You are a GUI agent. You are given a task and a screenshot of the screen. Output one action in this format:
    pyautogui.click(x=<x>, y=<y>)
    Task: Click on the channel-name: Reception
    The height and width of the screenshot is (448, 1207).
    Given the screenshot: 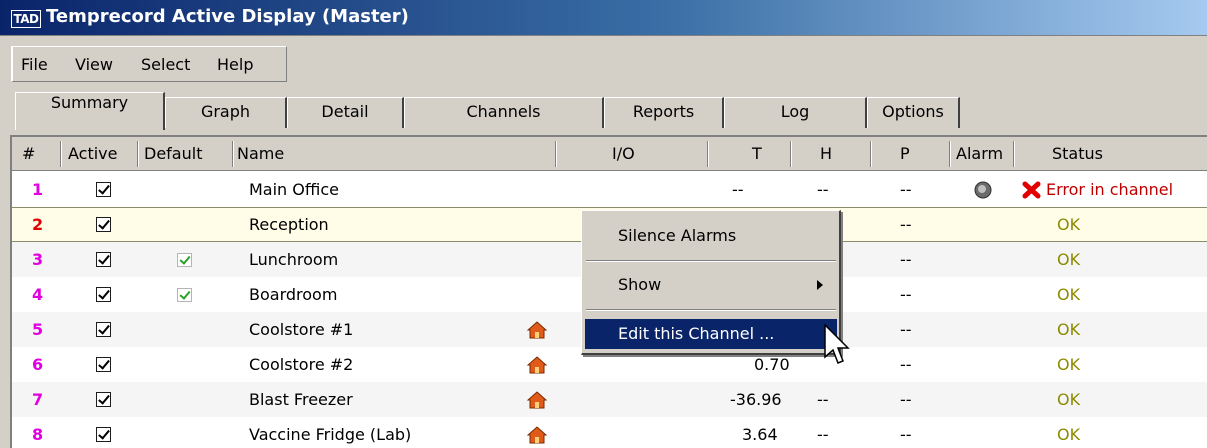 What is the action you would take?
    pyautogui.click(x=289, y=224)
    